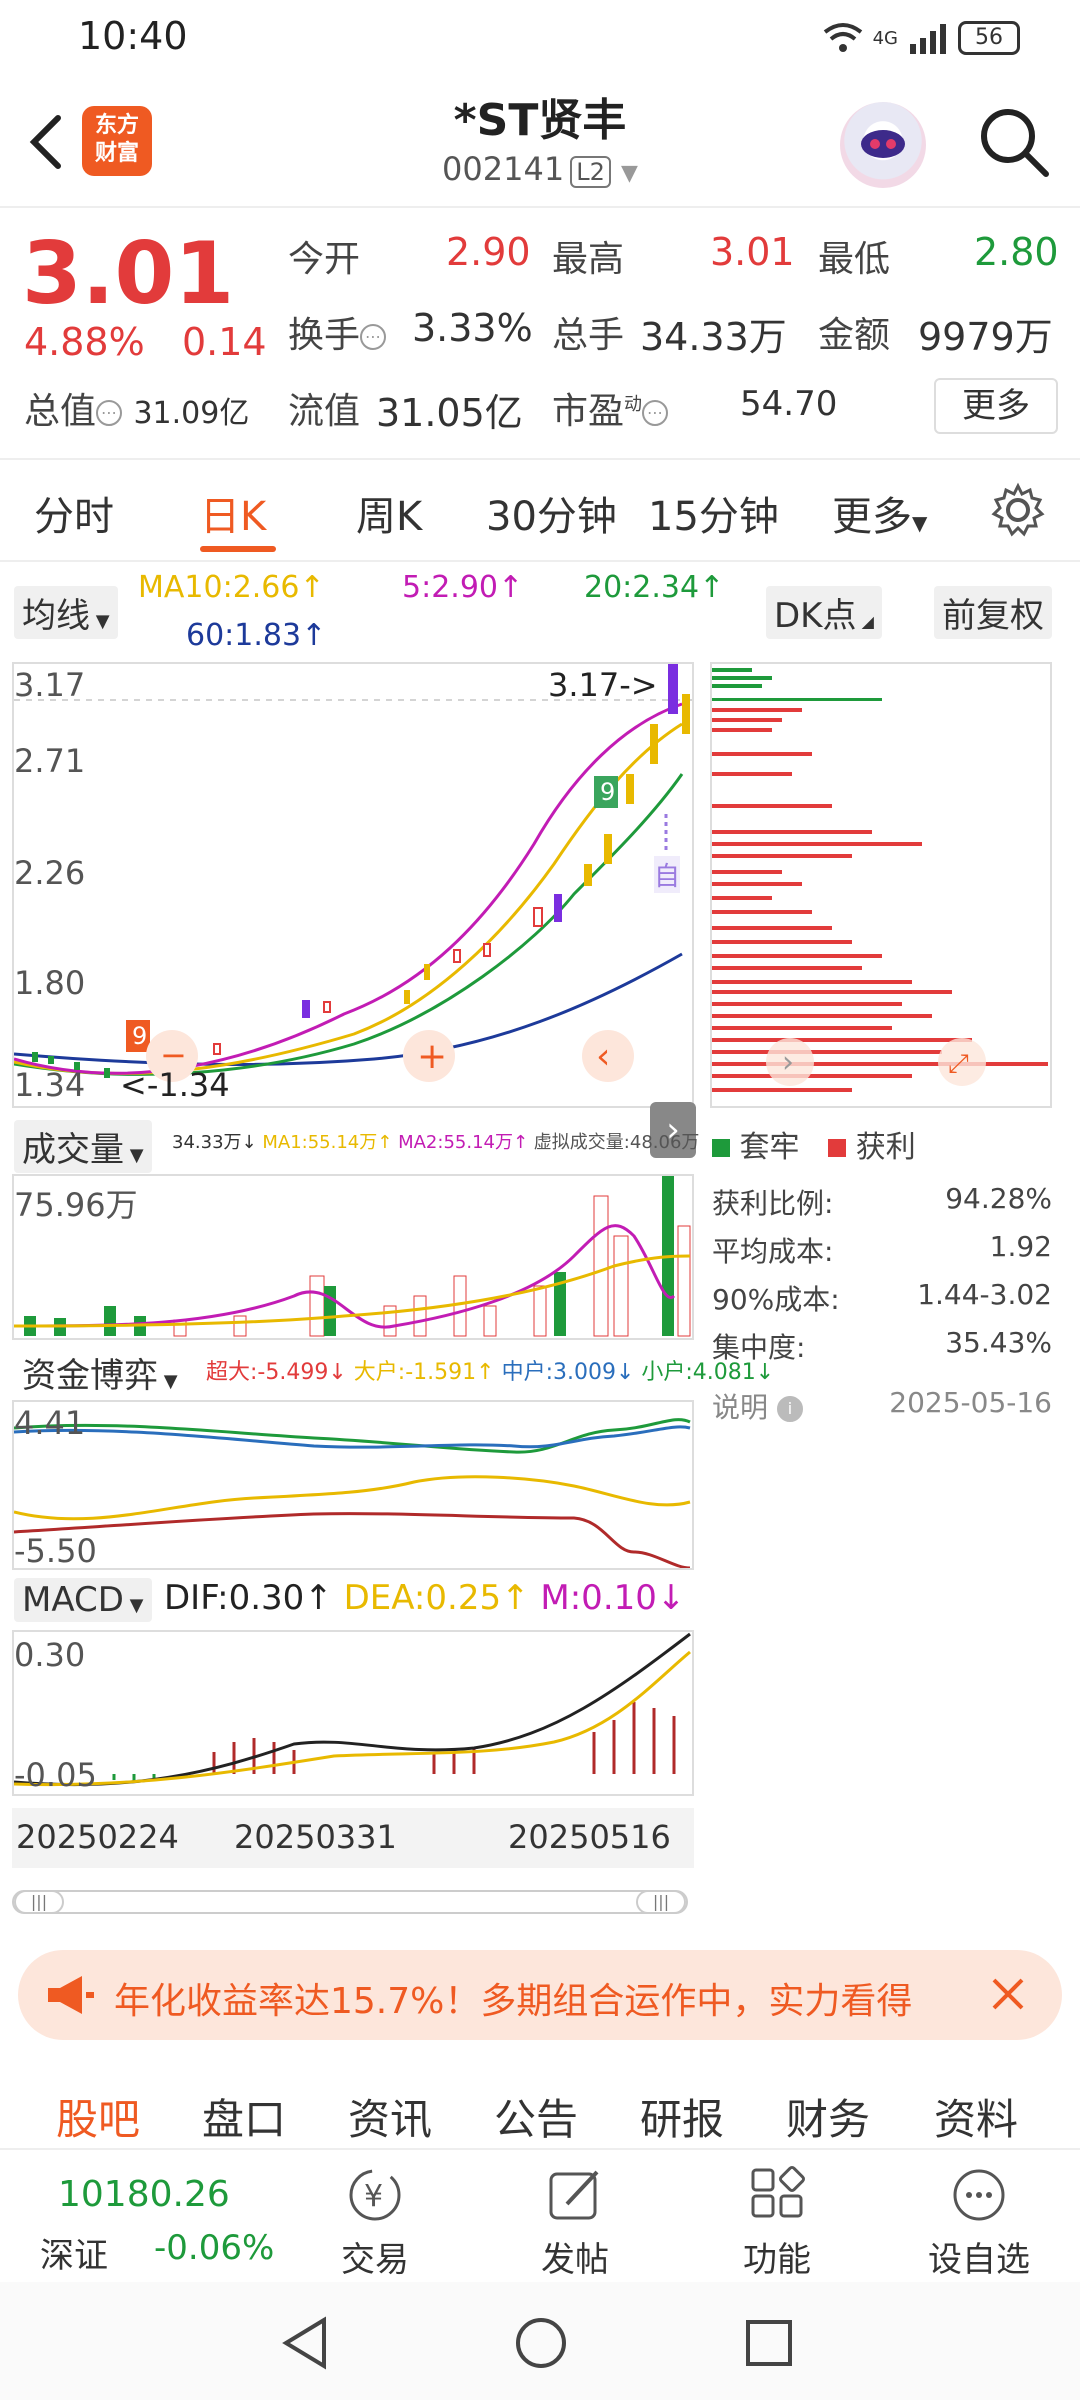  What do you see at coordinates (682, 2116) in the screenshot?
I see `tab-research: 研报` at bounding box center [682, 2116].